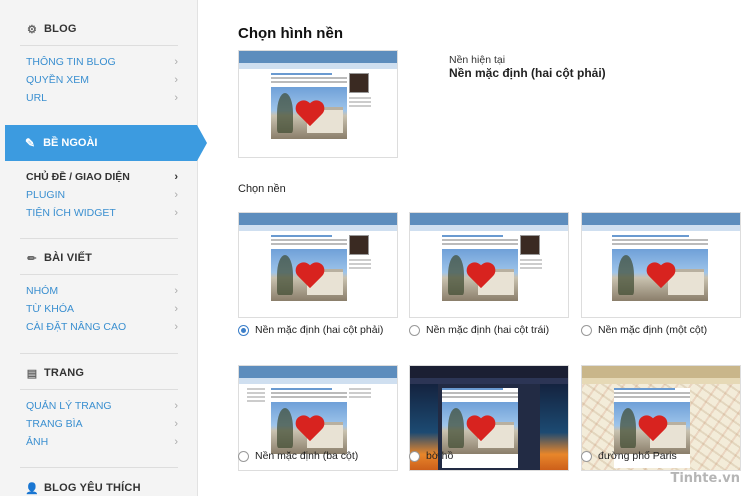 The image size is (750, 496). Describe the element at coordinates (106, 143) in the screenshot. I see `sidebar-item-appearance: ✎ BỀ NGOÀI` at that location.